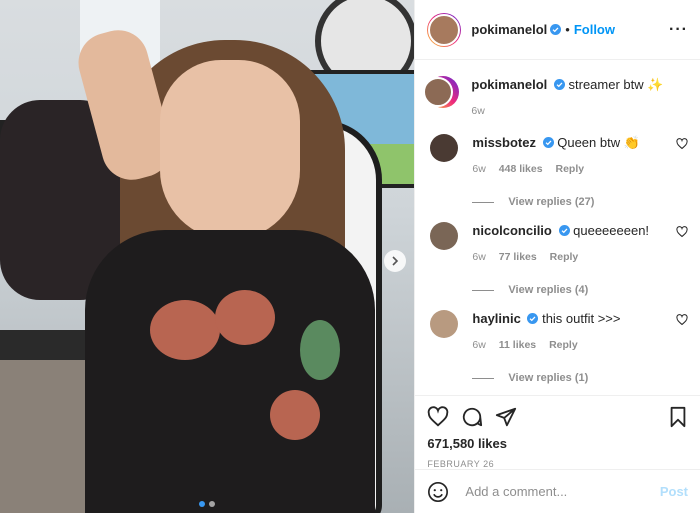 The image size is (700, 513). I want to click on post-date: FEBRUARY 26, so click(461, 464).